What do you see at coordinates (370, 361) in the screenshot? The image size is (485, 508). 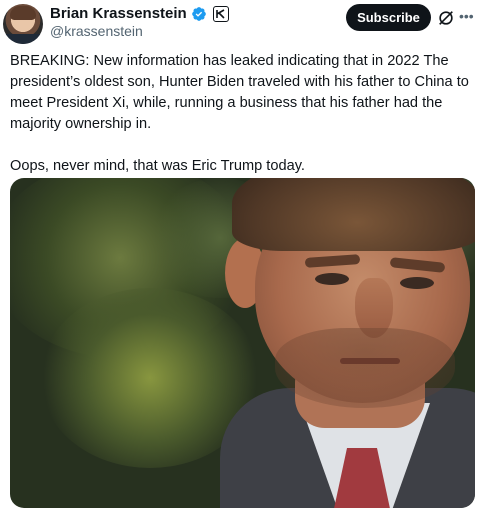 I see `man-mouth` at bounding box center [370, 361].